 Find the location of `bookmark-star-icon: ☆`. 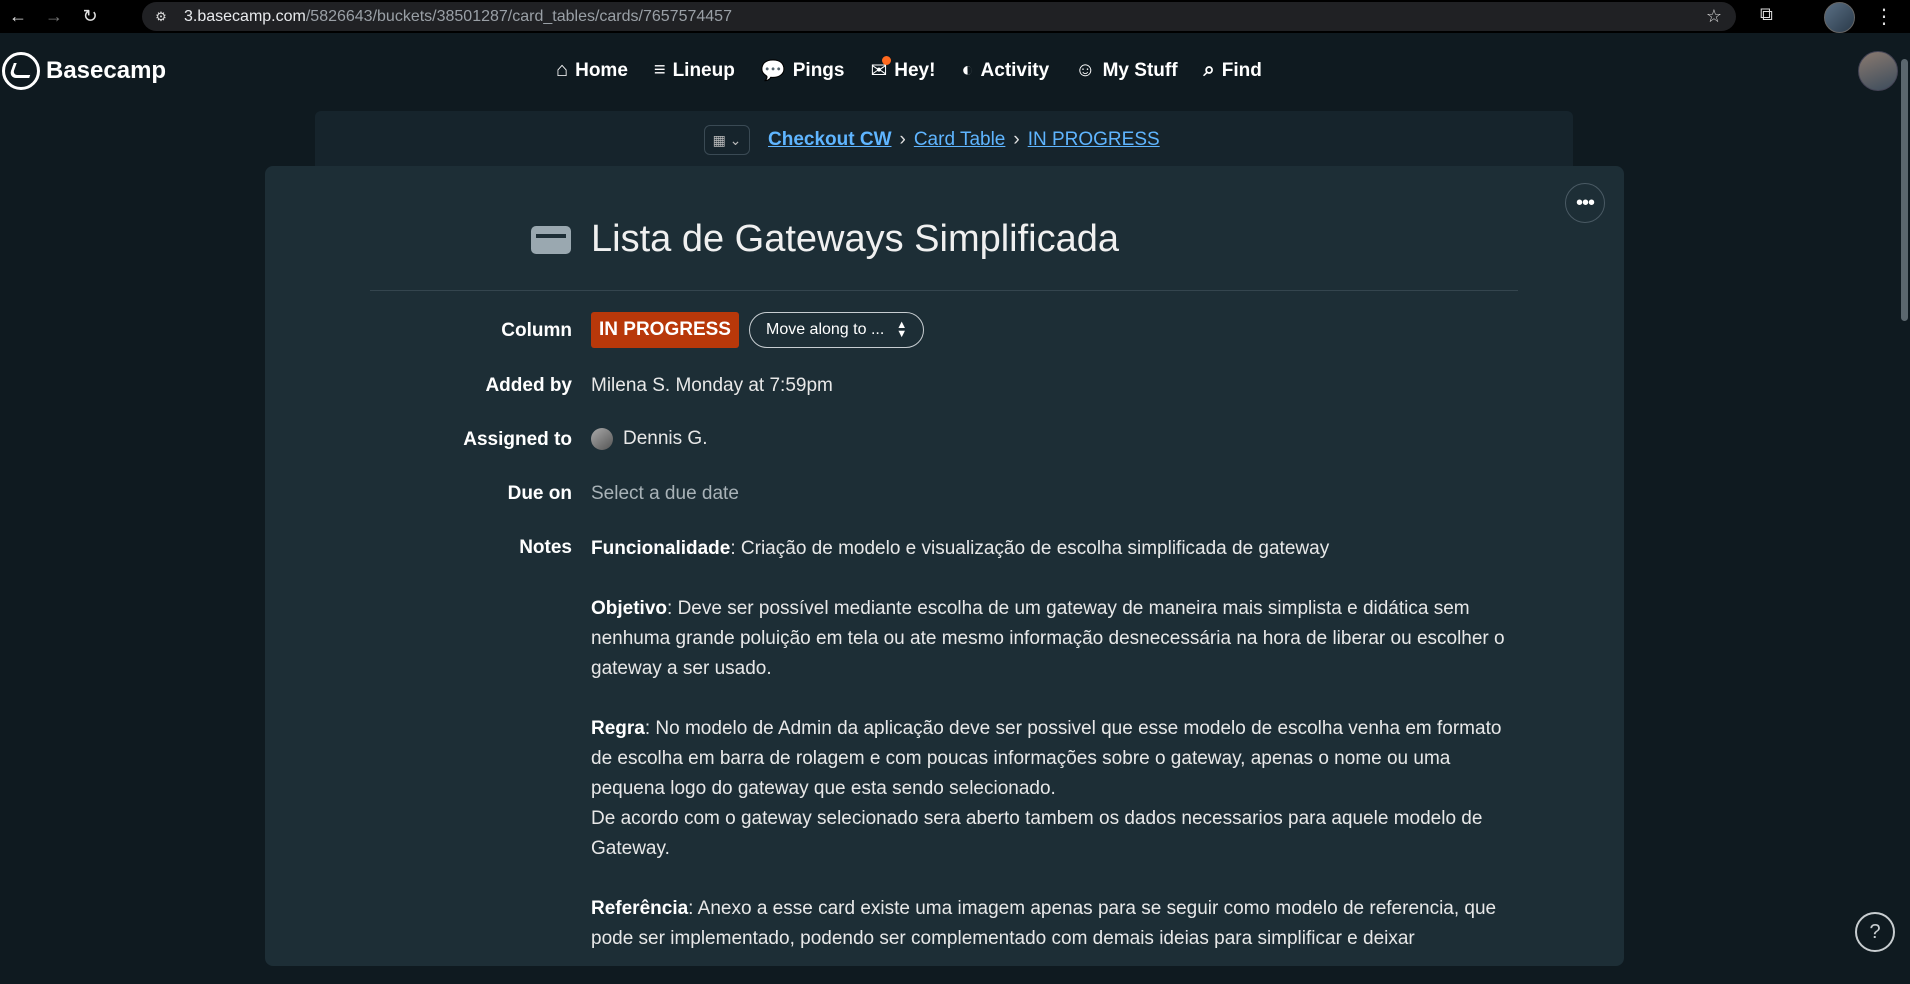

bookmark-star-icon: ☆ is located at coordinates (1714, 16).